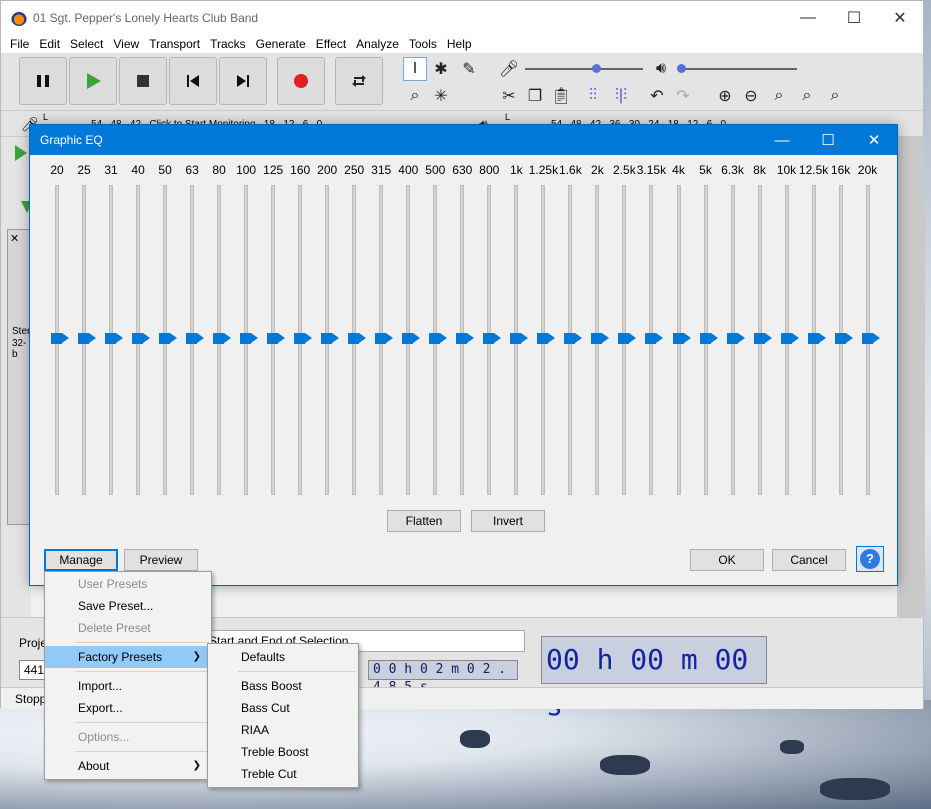  I want to click on record-button, so click(301, 81).